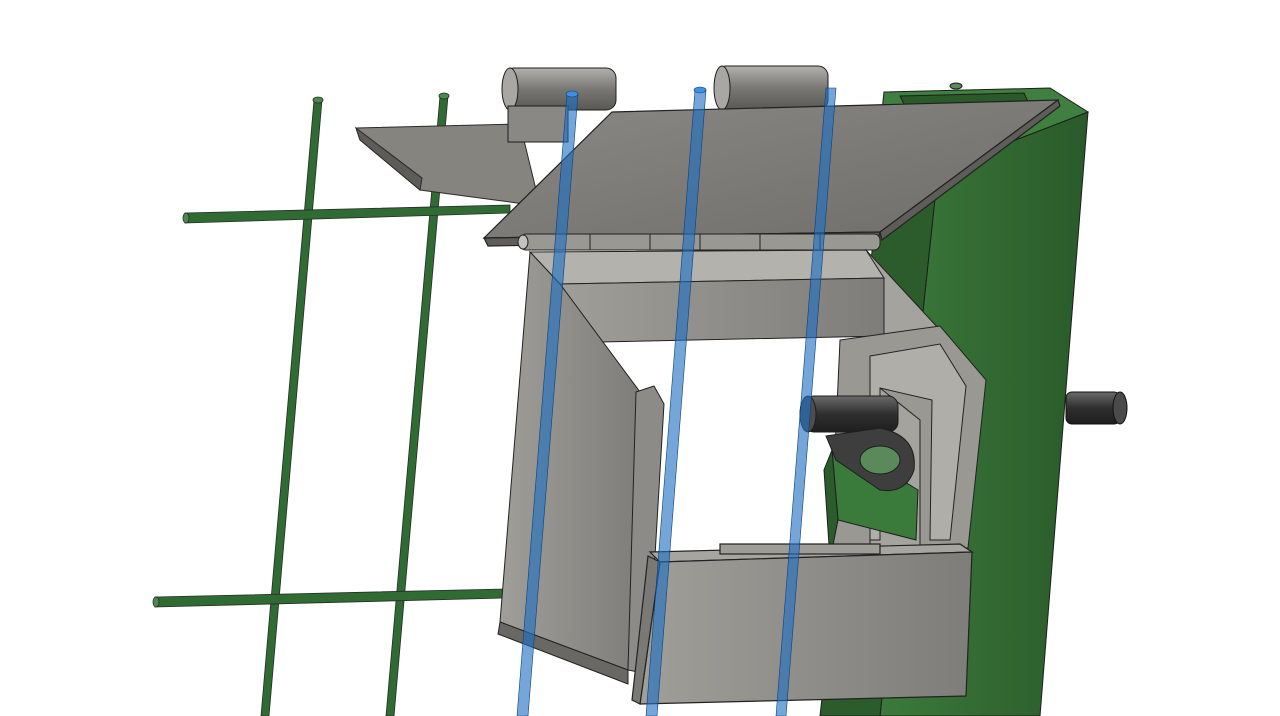 This screenshot has width=1280, height=716. I want to click on lid-hinge-strip, so click(699, 242).